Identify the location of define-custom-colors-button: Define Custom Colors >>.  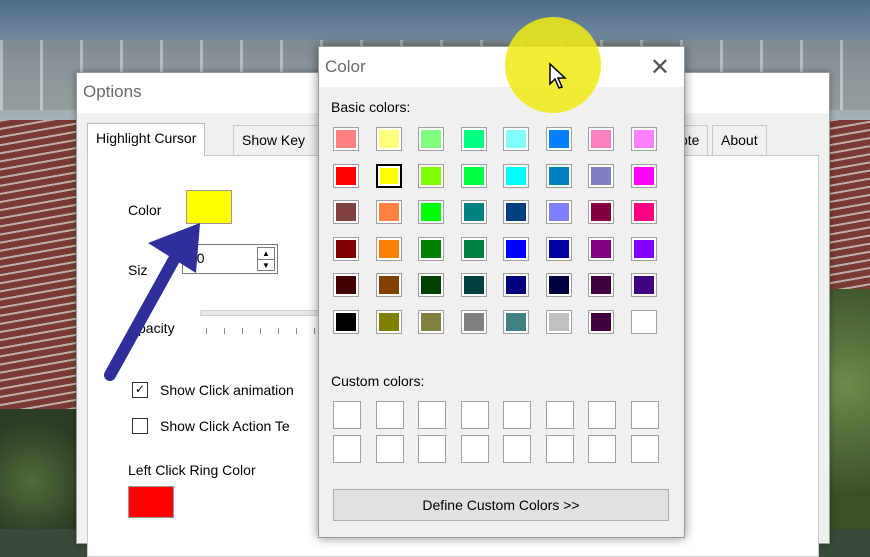
(501, 505).